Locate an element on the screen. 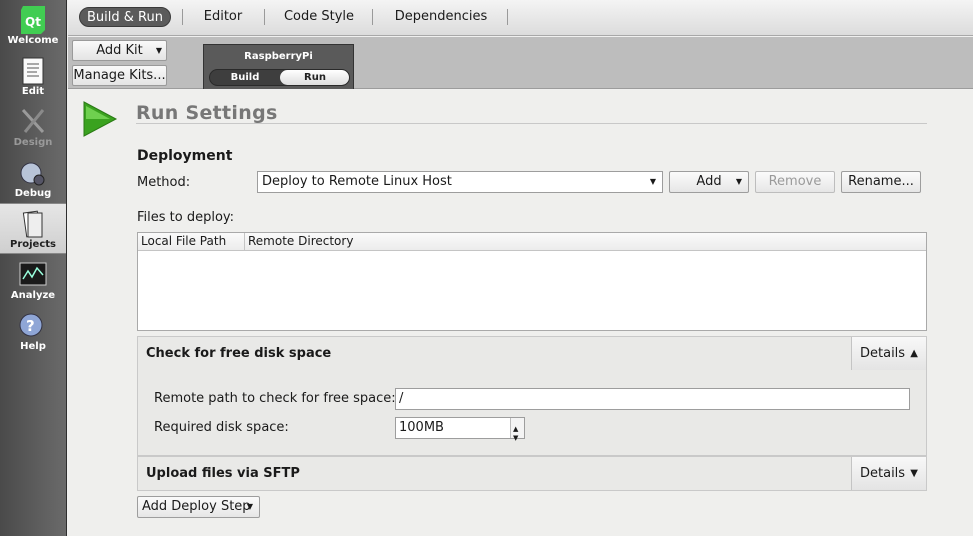 The width and height of the screenshot is (973, 536). add-deploy-config-button: Add ▼ is located at coordinates (709, 182).